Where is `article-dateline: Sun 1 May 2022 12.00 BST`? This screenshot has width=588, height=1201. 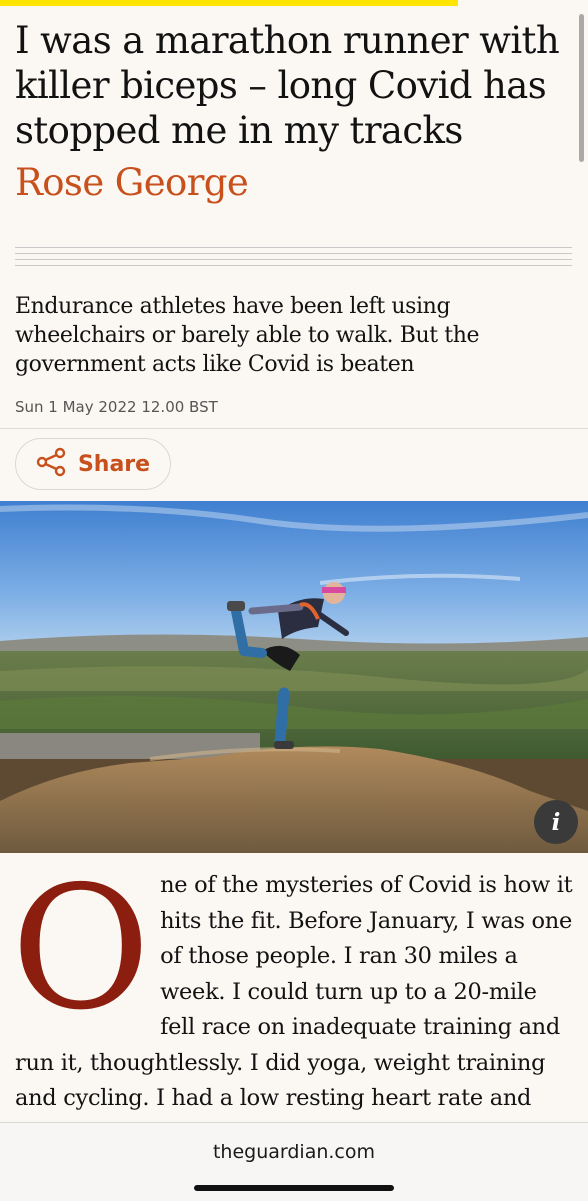 article-dateline: Sun 1 May 2022 12.00 BST is located at coordinates (116, 407).